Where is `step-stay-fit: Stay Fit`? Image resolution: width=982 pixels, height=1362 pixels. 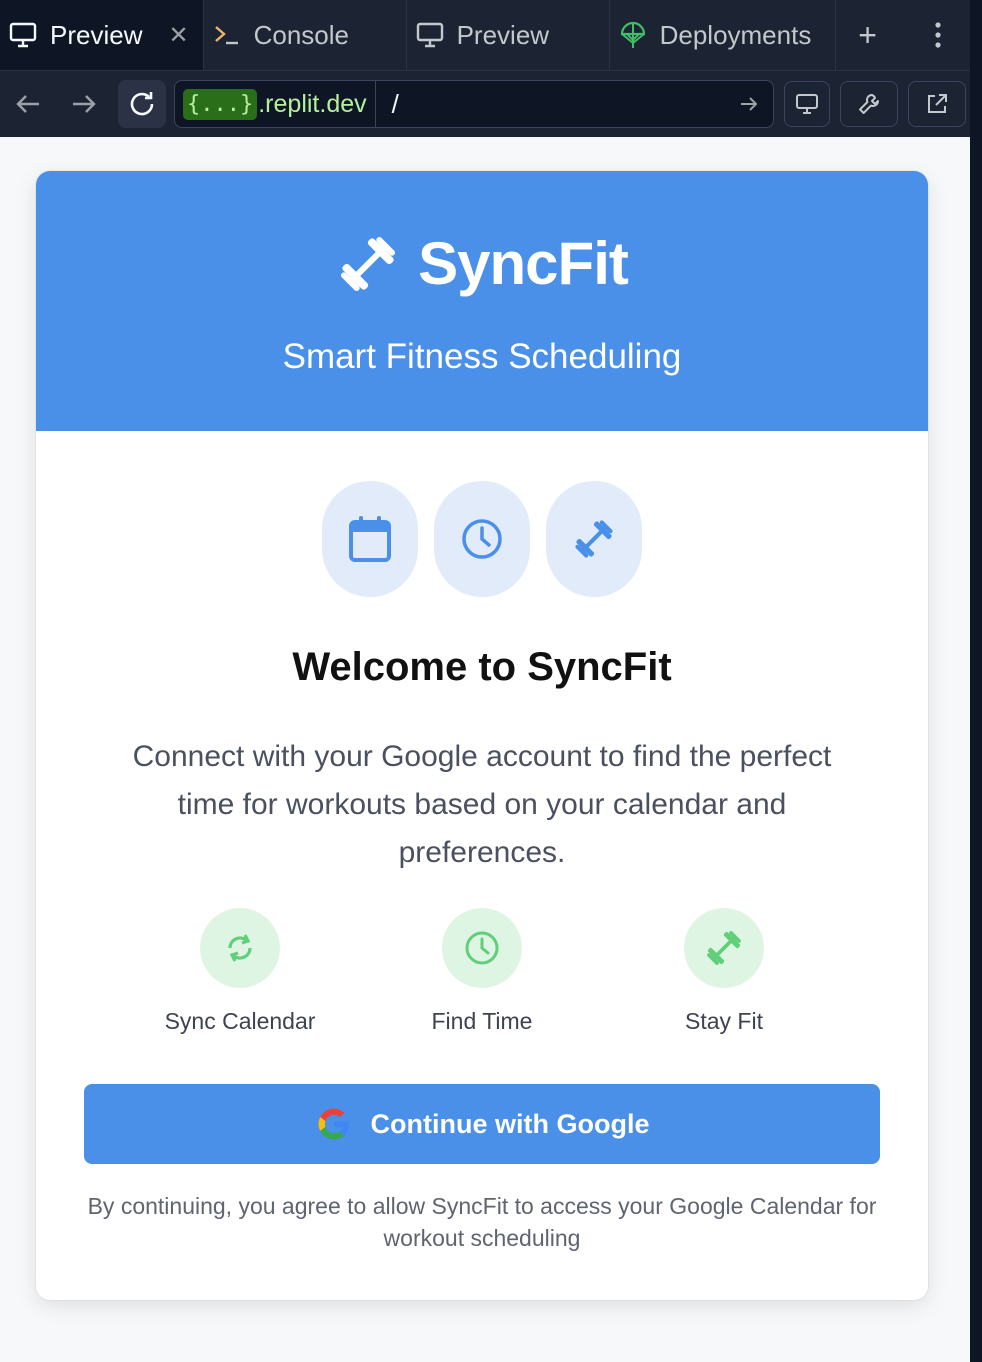
step-stay-fit: Stay Fit is located at coordinates (724, 971).